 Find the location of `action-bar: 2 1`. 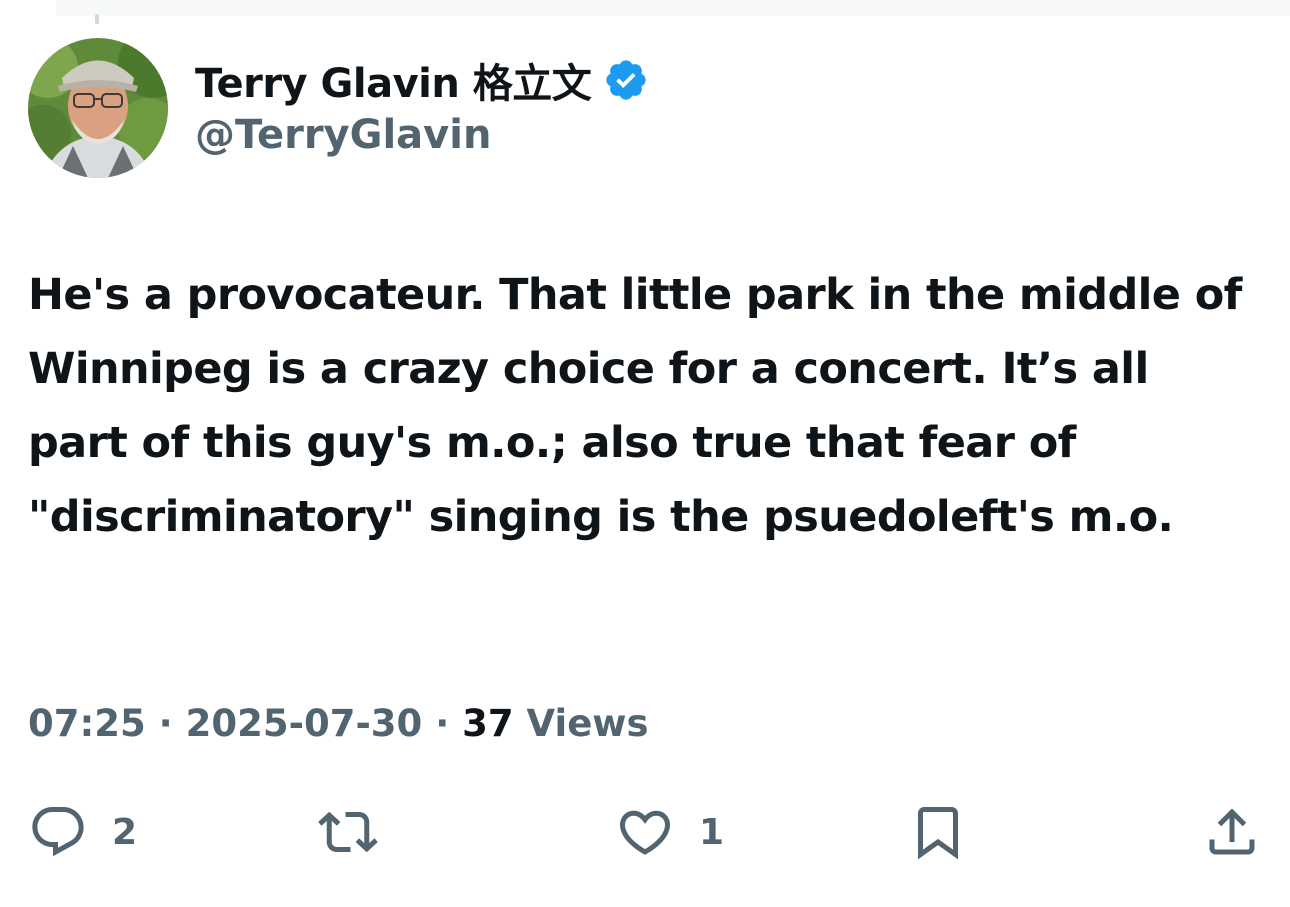

action-bar: 2 1 is located at coordinates (645, 832).